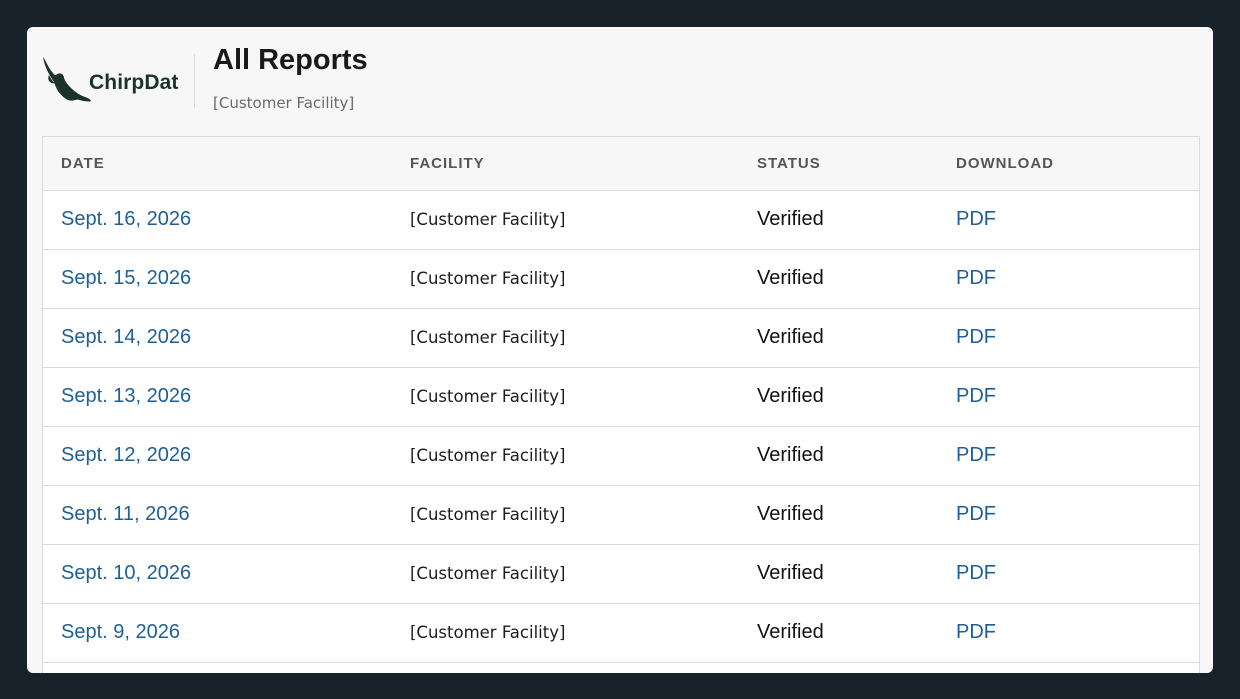 This screenshot has height=699, width=1240. I want to click on brand-logo: ChirpDat, so click(109, 81).